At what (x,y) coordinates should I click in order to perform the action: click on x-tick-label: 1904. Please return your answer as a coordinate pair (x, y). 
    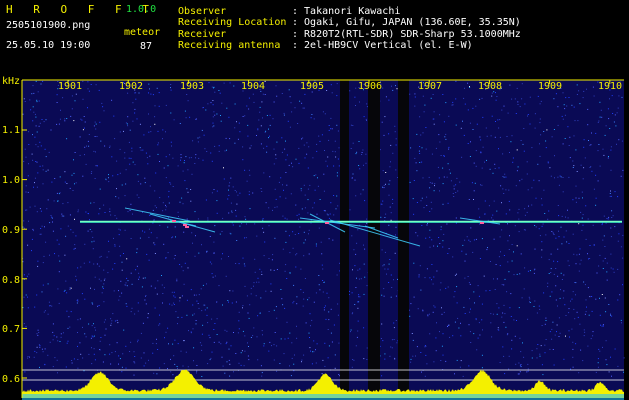
    Looking at the image, I should click on (253, 86).